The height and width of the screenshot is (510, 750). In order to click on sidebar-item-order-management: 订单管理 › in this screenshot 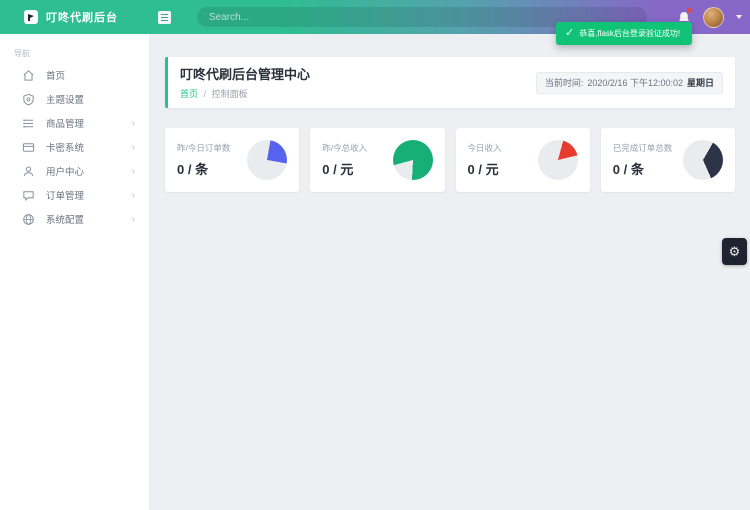, I will do `click(74, 195)`.